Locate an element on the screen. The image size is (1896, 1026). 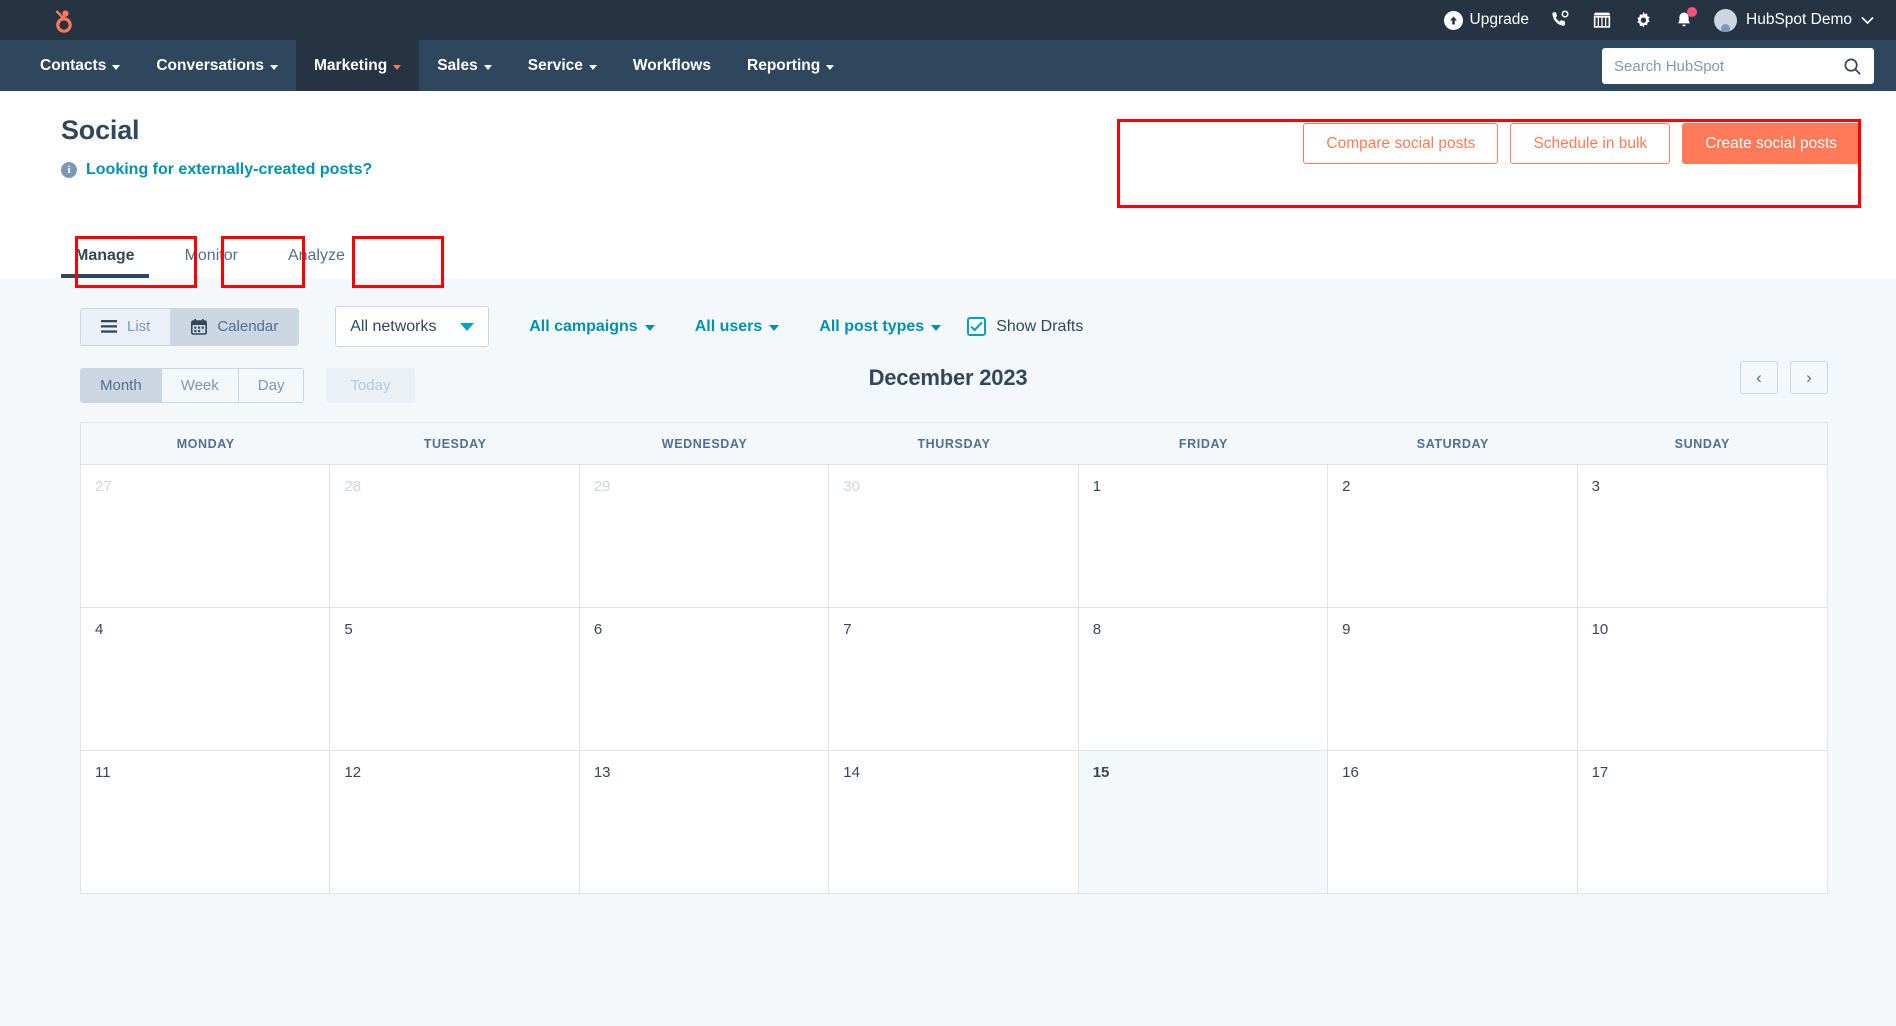
external-posts-link: i Looking for externally-created posts? is located at coordinates (216, 170).